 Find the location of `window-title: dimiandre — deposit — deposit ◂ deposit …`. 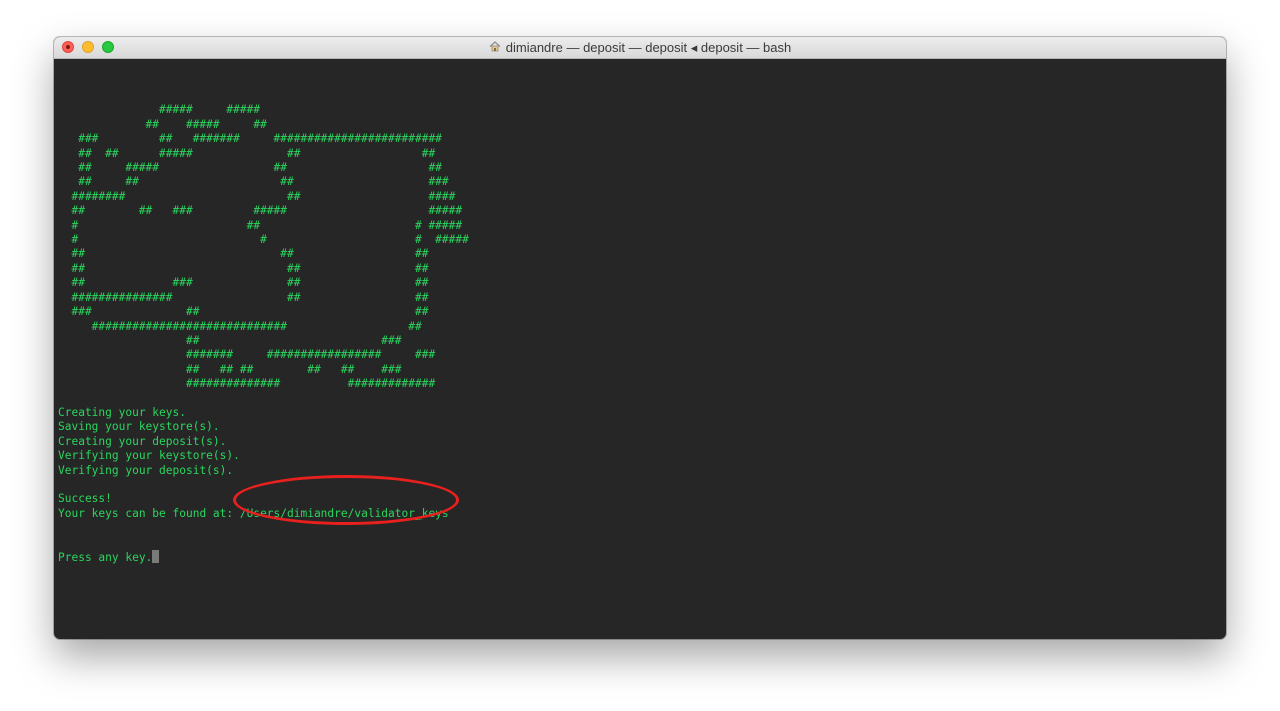

window-title: dimiandre — deposit — deposit ◂ deposit … is located at coordinates (648, 47).